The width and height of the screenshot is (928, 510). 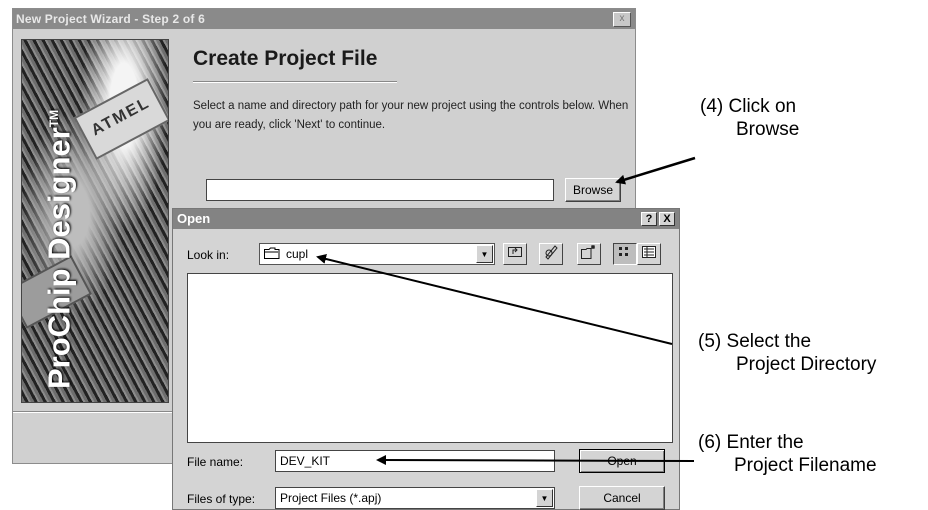 What do you see at coordinates (535, 460) in the screenshot?
I see `arrow-to-file-name` at bounding box center [535, 460].